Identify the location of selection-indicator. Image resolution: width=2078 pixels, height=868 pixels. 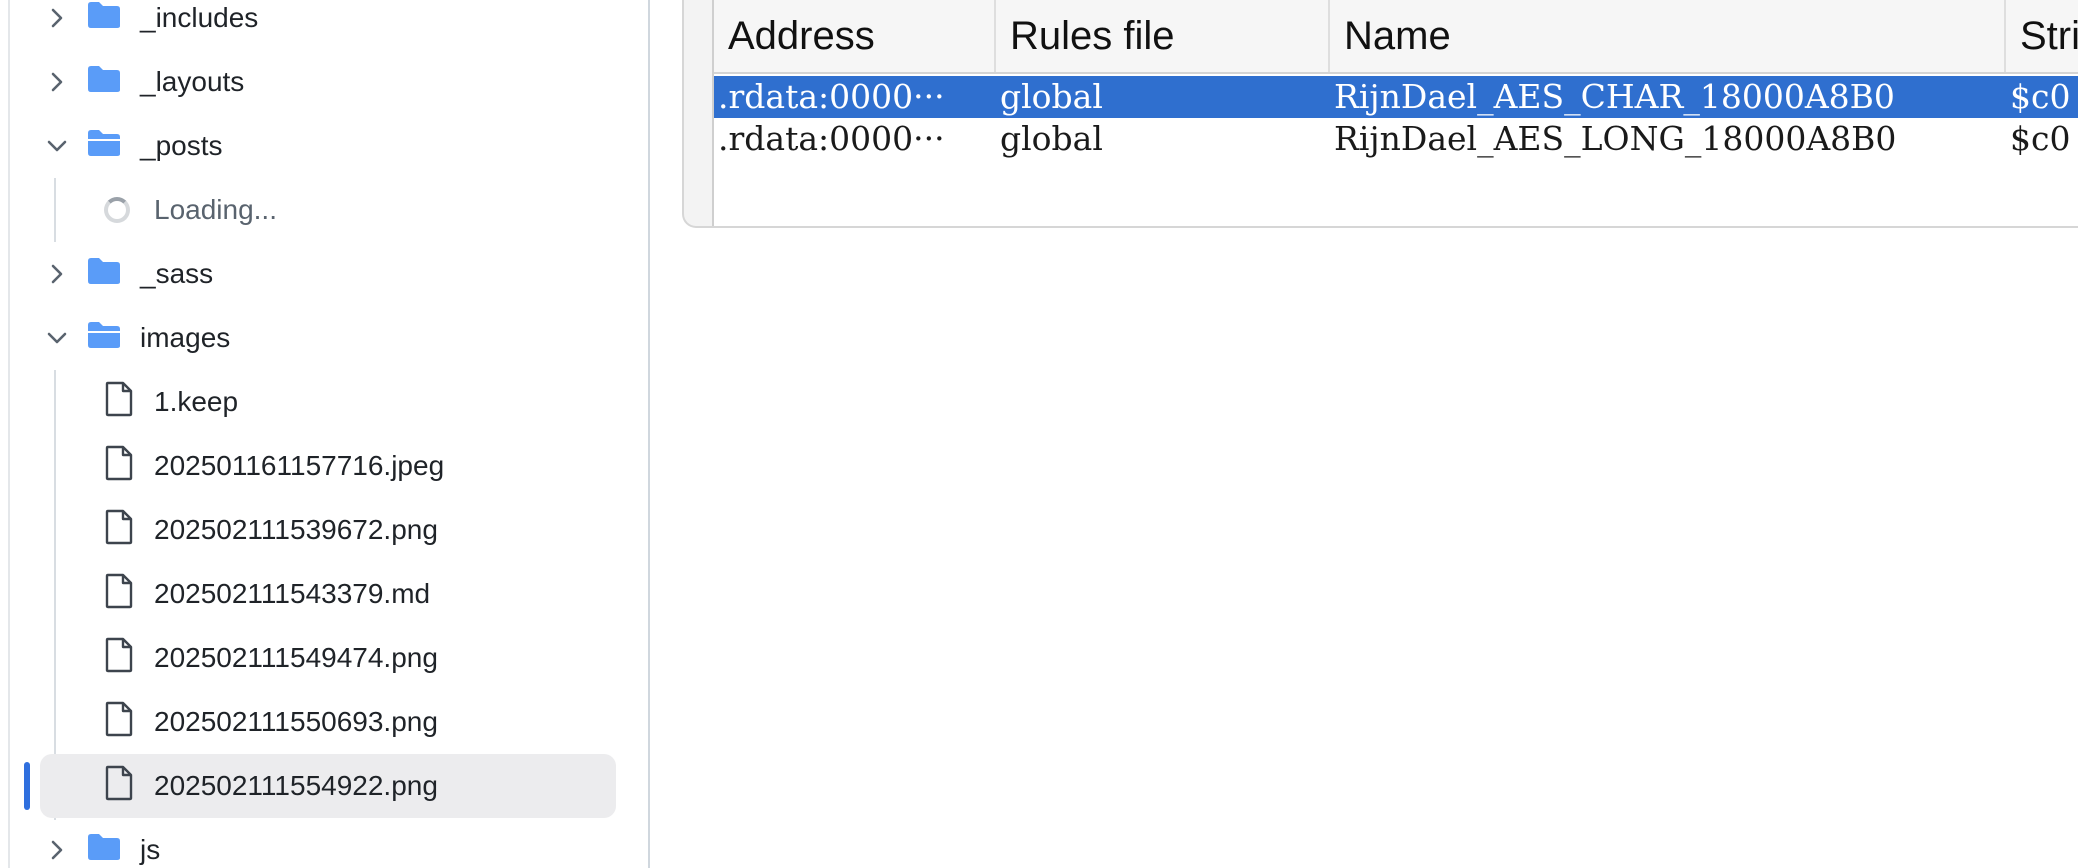
(27, 786).